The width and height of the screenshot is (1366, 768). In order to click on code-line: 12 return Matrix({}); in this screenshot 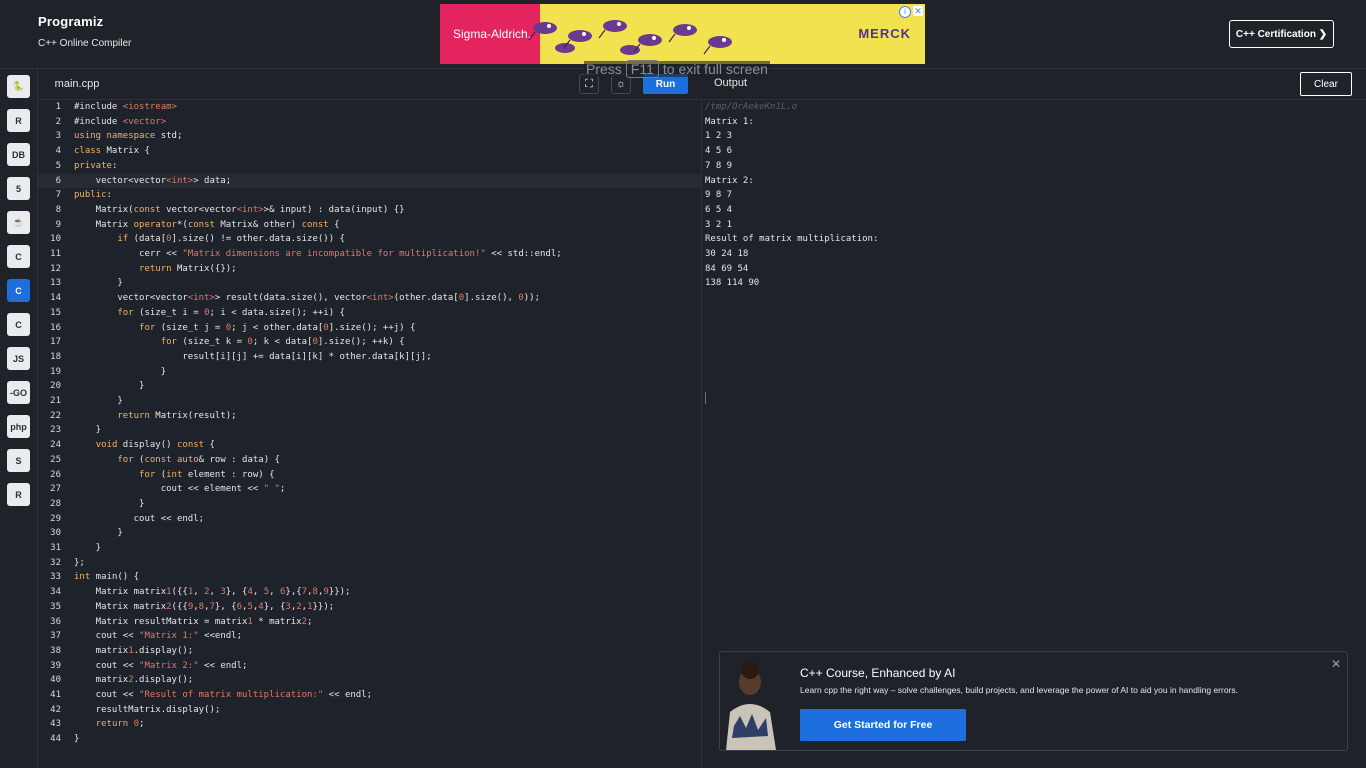, I will do `click(369, 269)`.